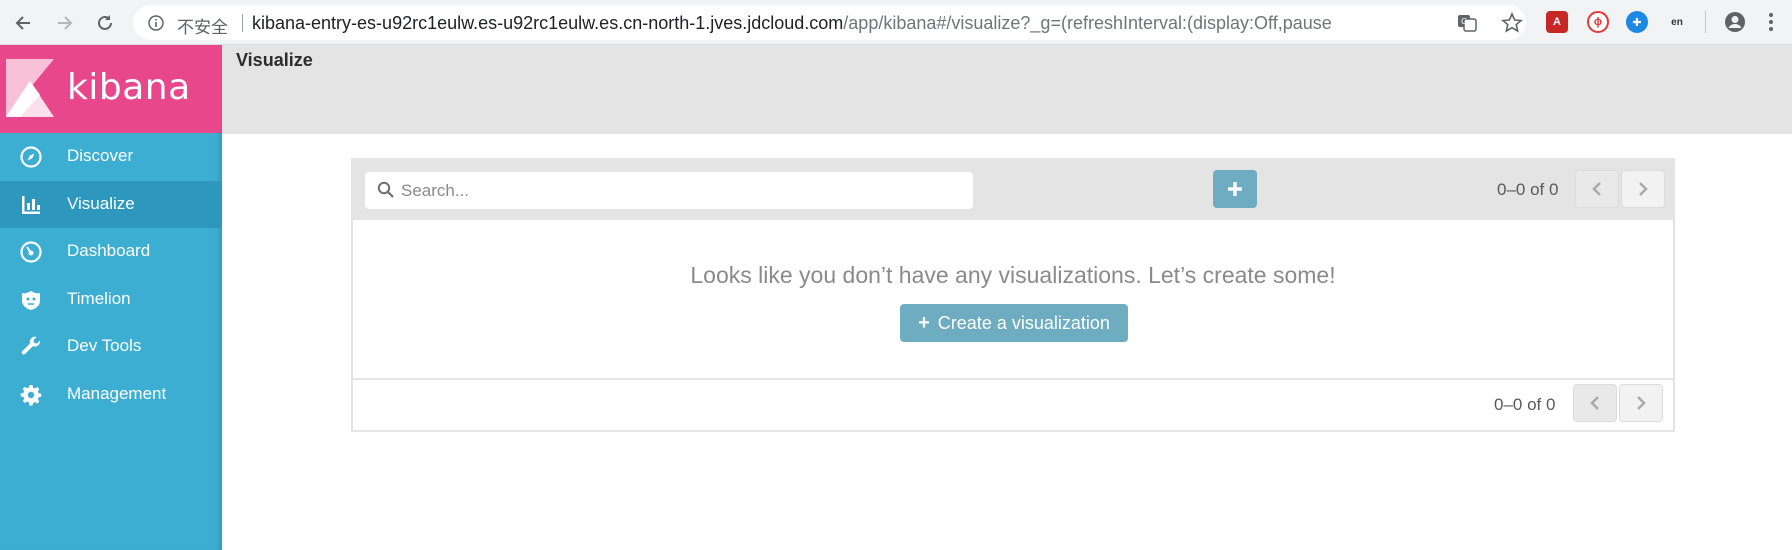 This screenshot has width=1792, height=550. What do you see at coordinates (31, 205) in the screenshot?
I see `bar-chart-icon` at bounding box center [31, 205].